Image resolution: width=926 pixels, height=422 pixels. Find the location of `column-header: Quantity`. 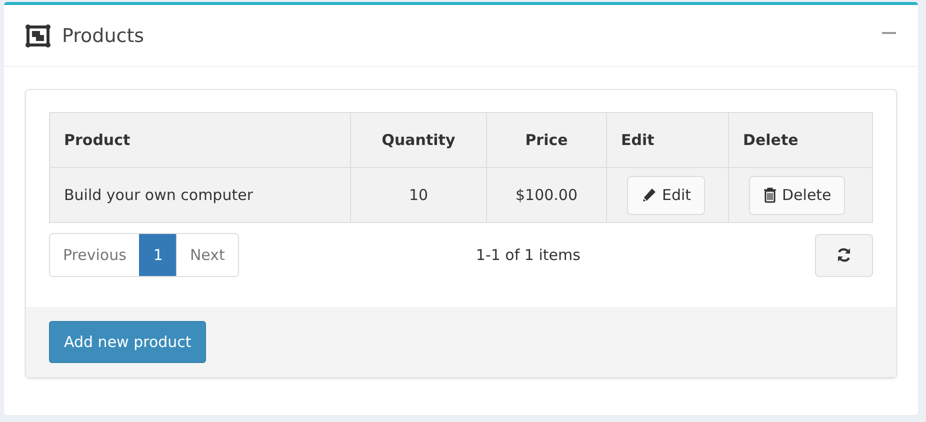

column-header: Quantity is located at coordinates (418, 140).